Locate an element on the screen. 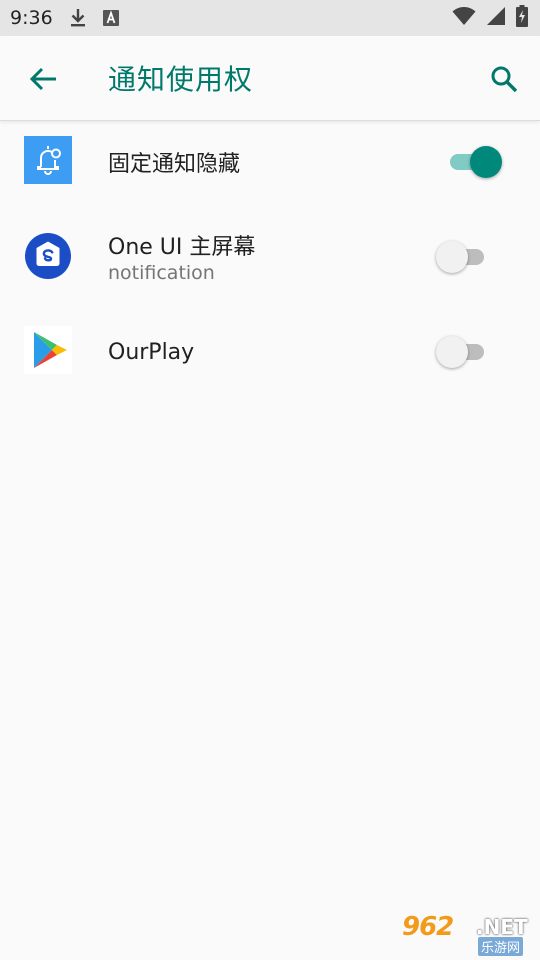 The width and height of the screenshot is (540, 960). cell-signal-icon is located at coordinates (496, 18).